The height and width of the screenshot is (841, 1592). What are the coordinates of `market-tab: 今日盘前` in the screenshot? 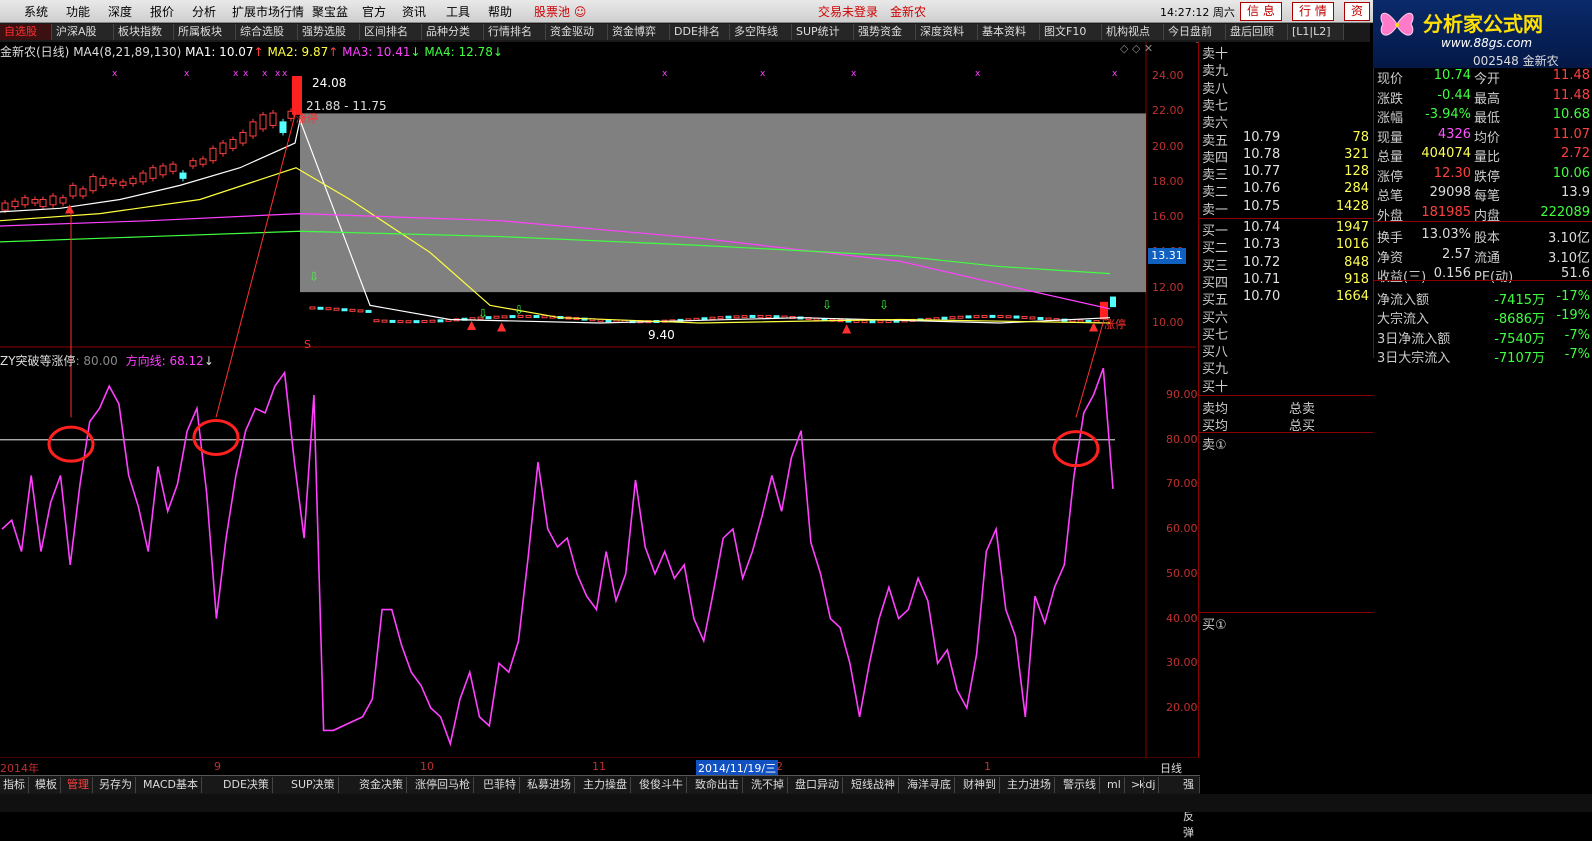 It's located at (1195, 32).